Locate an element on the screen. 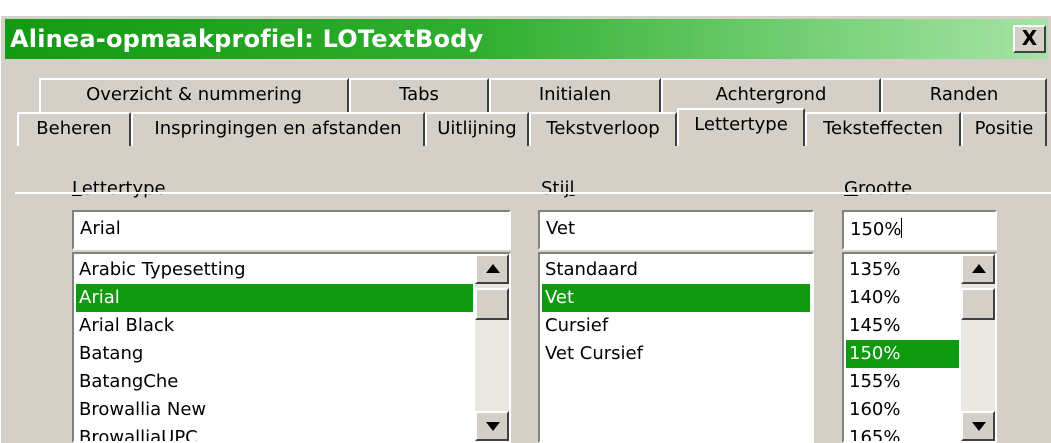 Image resolution: width=1051 pixels, height=443 pixels. font-name-value: Arial is located at coordinates (100, 228).